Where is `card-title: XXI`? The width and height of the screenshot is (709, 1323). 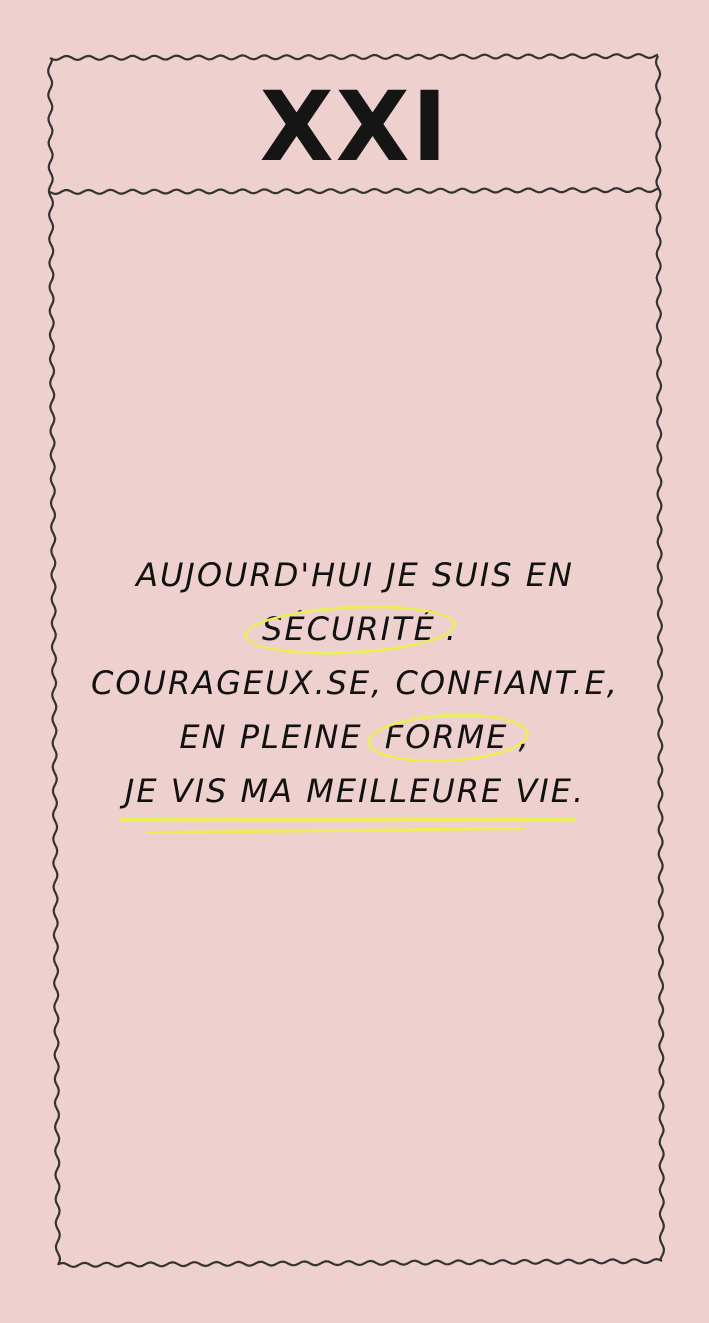 card-title: XXI is located at coordinates (354, 127).